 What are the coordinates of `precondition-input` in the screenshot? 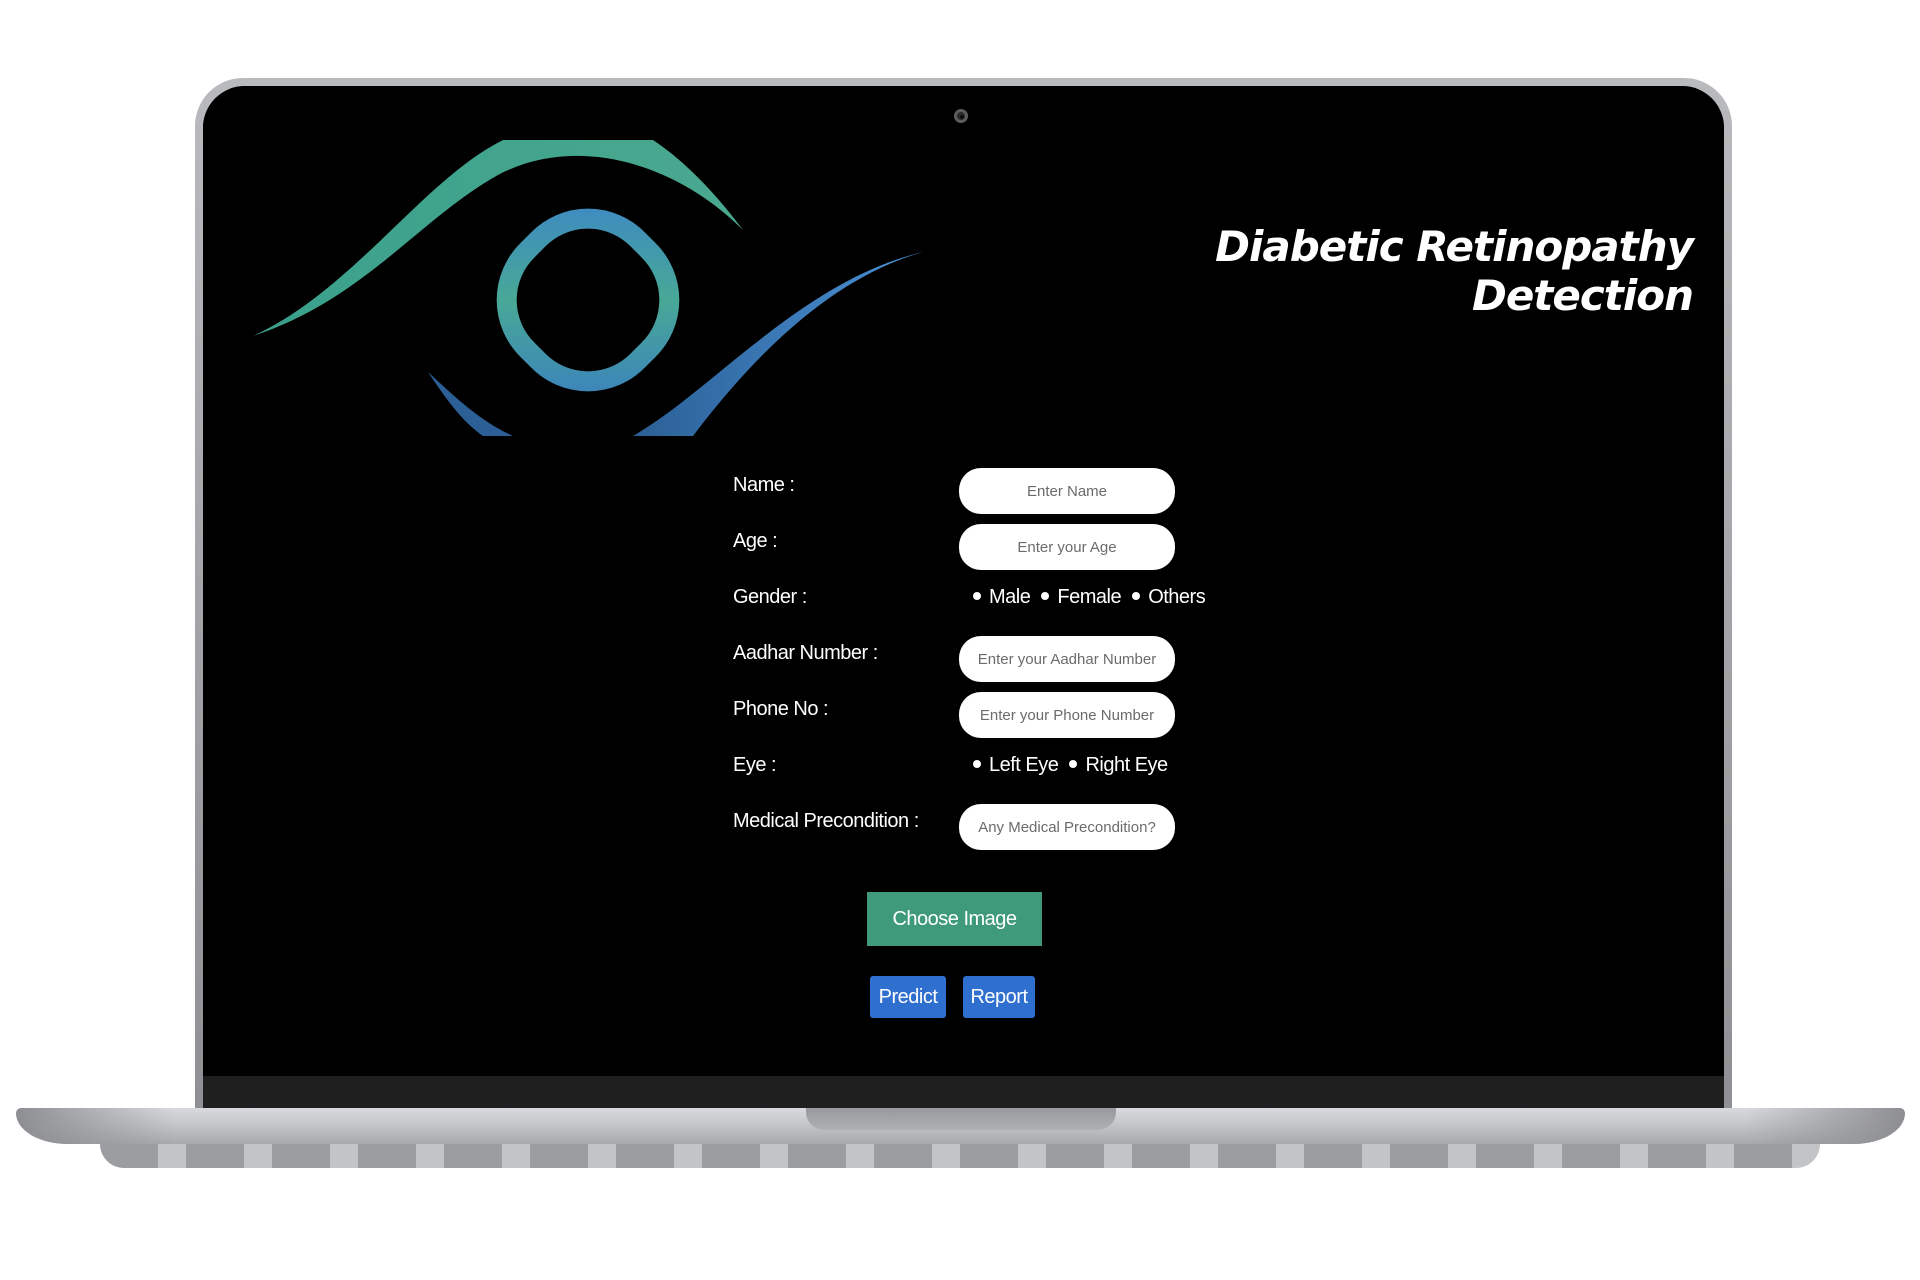 It's located at (1067, 827).